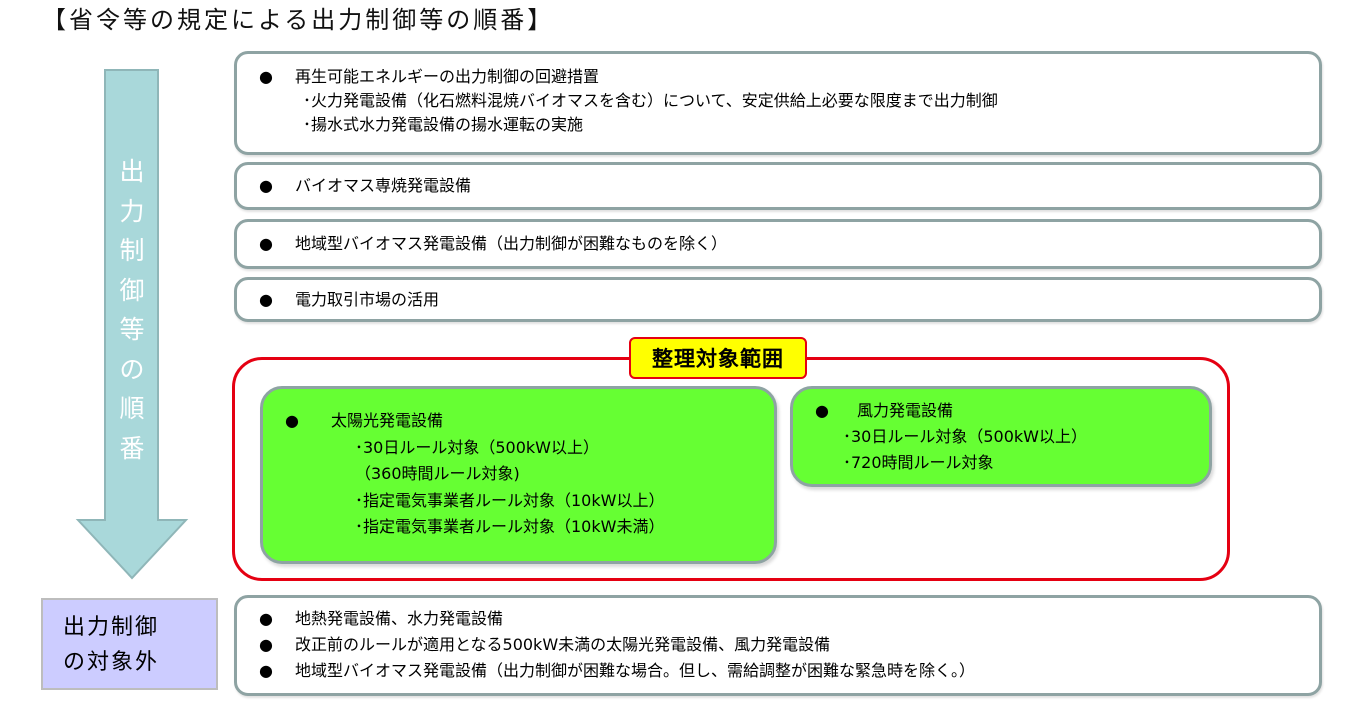  I want to click on box-bullet-text: バイオマス専焼発電設備, so click(383, 185).